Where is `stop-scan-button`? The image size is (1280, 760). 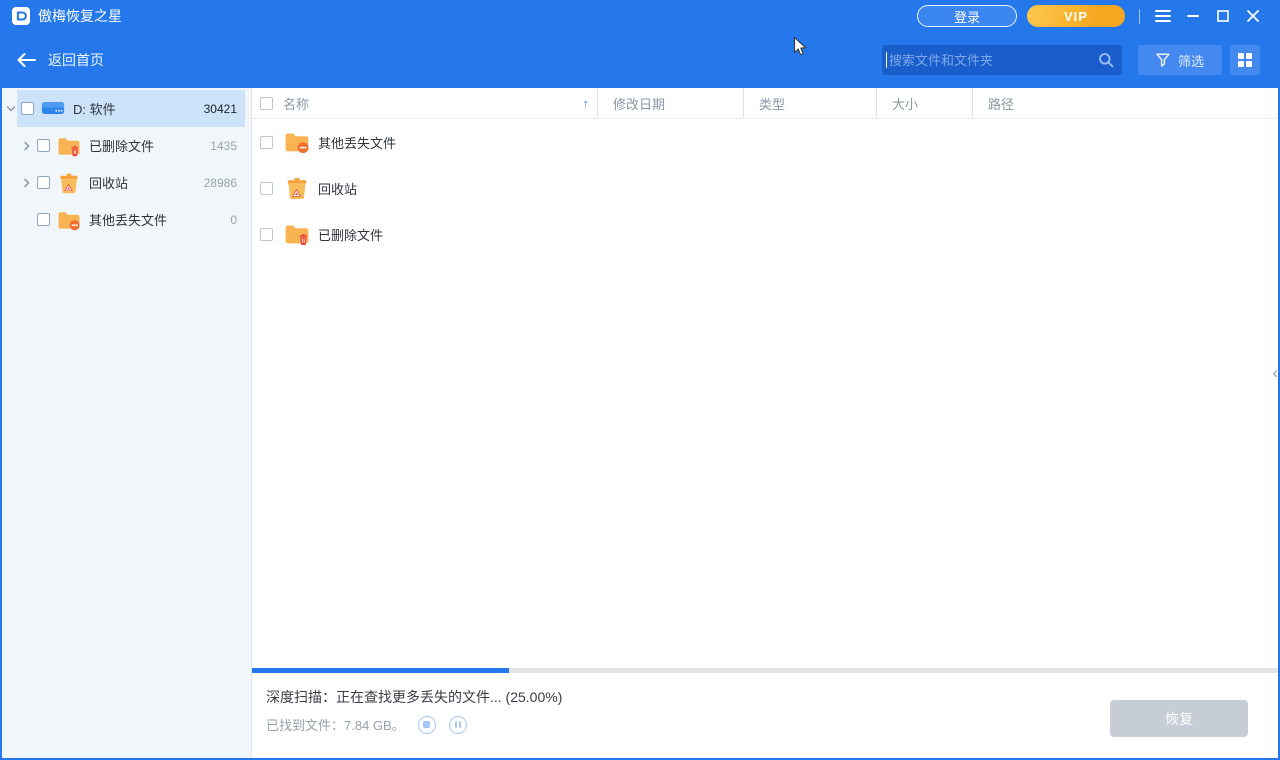
stop-scan-button is located at coordinates (426, 724).